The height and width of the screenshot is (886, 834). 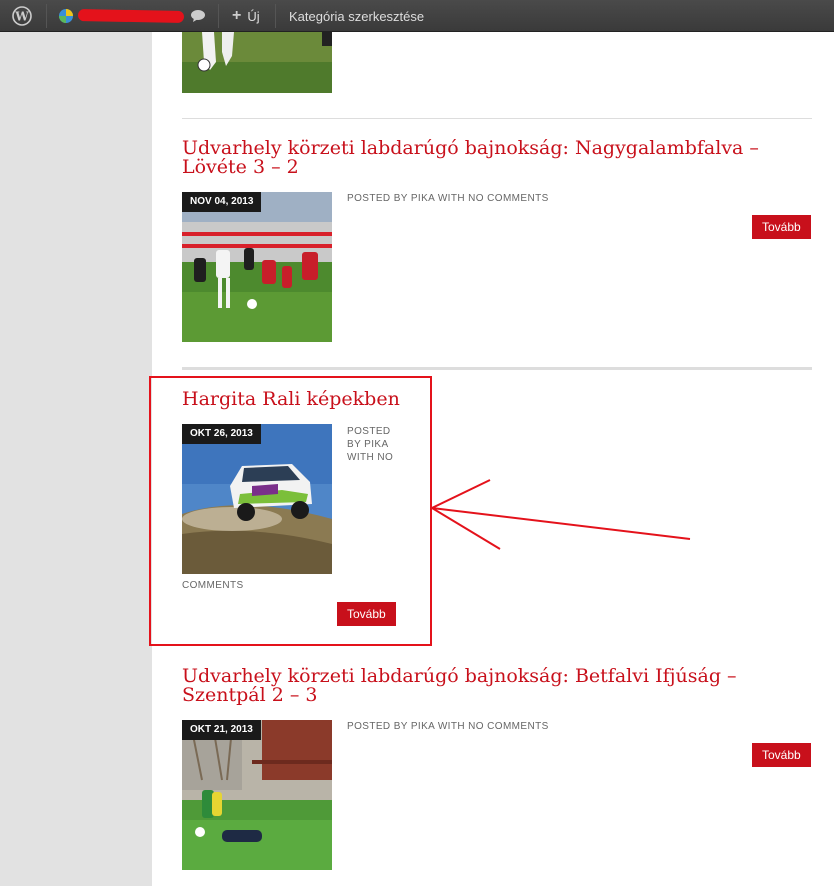 I want to click on admin-bar: W + Új Kategória szerkesztése, so click(x=417, y=16).